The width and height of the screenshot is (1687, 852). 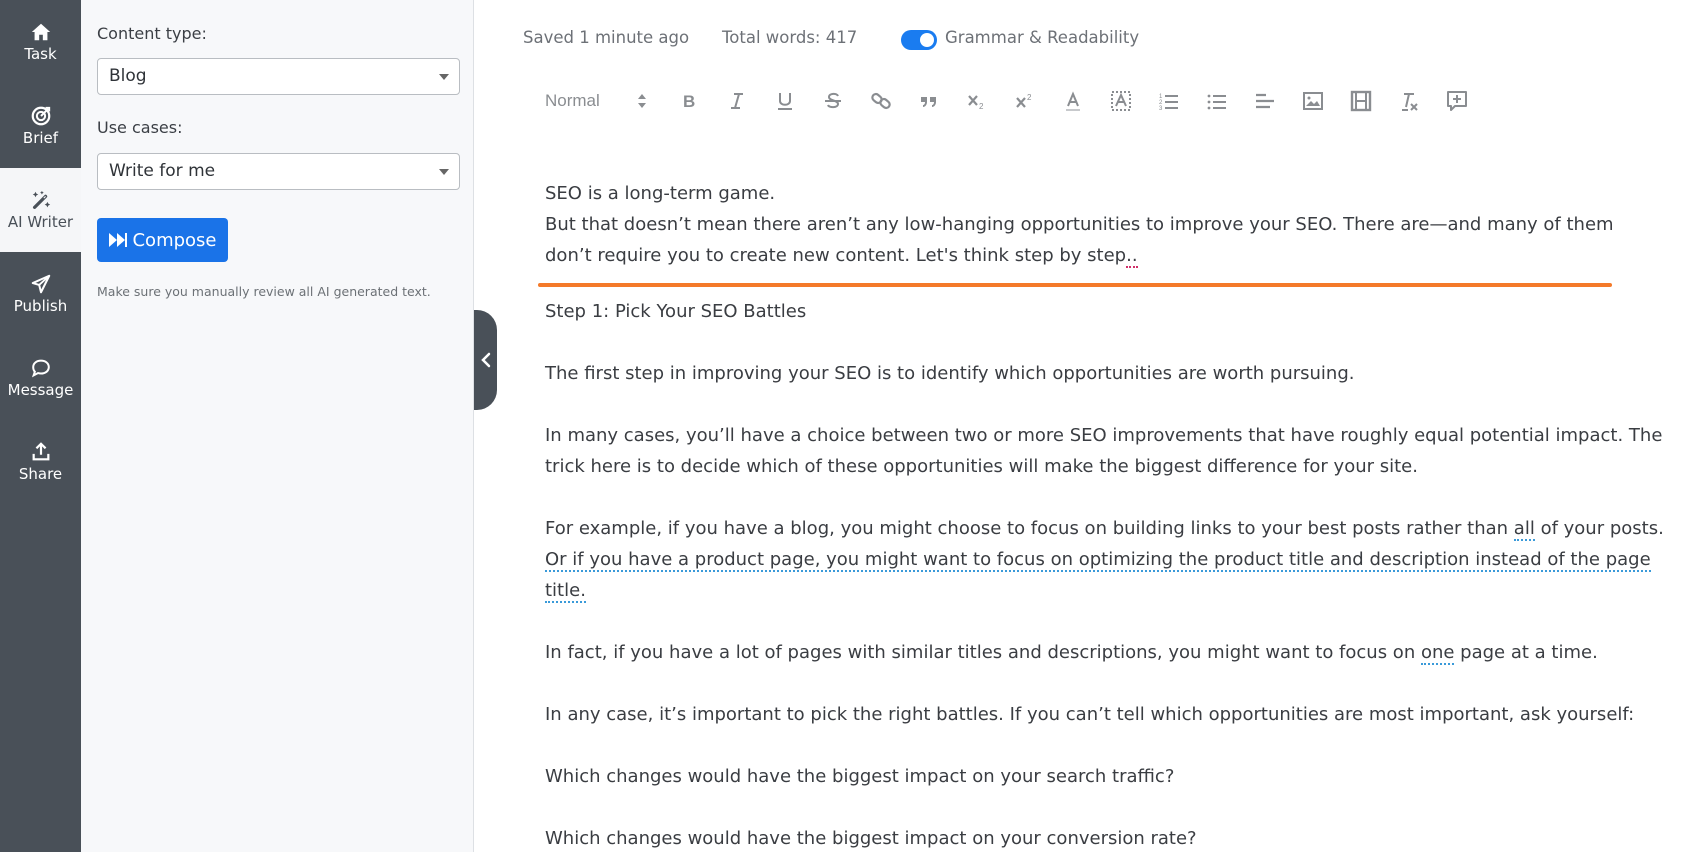 What do you see at coordinates (790, 37) in the screenshot?
I see `word-count: Total words: 417` at bounding box center [790, 37].